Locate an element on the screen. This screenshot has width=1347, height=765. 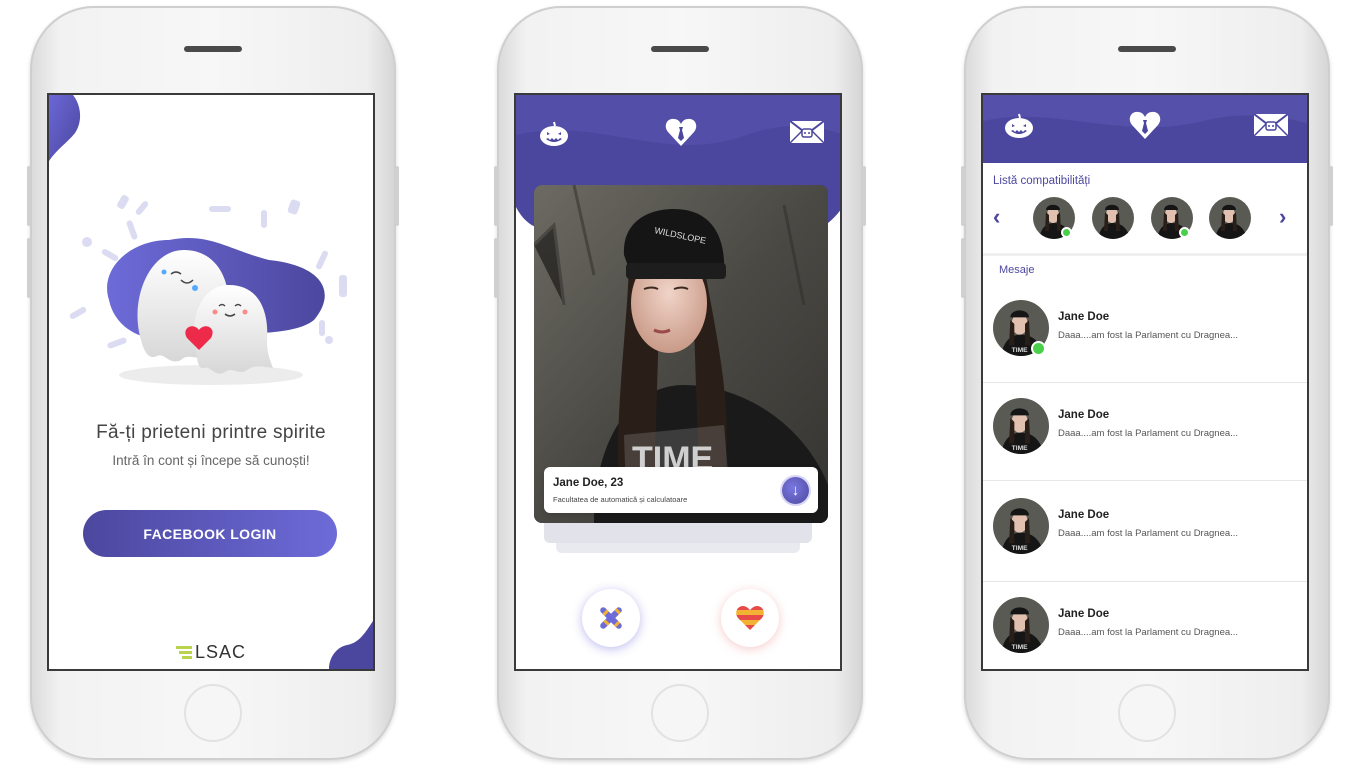
candy-cross-icon is located at coordinates (611, 618).